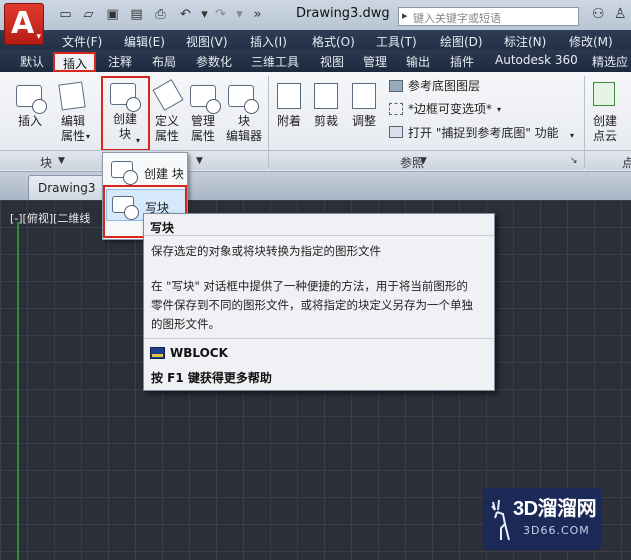 The height and width of the screenshot is (560, 631). What do you see at coordinates (266, 251) in the screenshot?
I see `tooltip-description: 保存选定的对象或将块转换为指定的图形文件` at bounding box center [266, 251].